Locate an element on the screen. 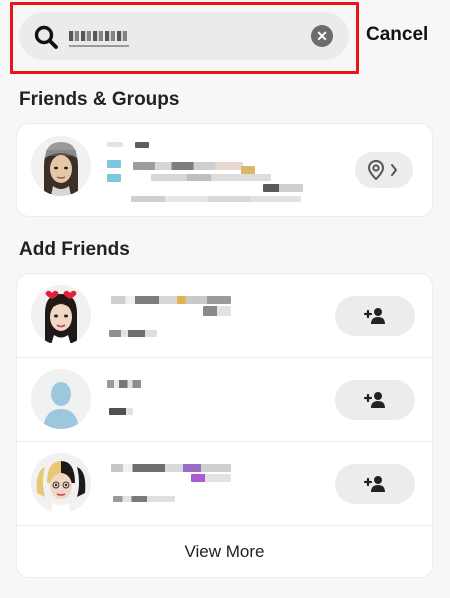 This screenshot has height=598, width=450. default-avatar-icon is located at coordinates (61, 399).